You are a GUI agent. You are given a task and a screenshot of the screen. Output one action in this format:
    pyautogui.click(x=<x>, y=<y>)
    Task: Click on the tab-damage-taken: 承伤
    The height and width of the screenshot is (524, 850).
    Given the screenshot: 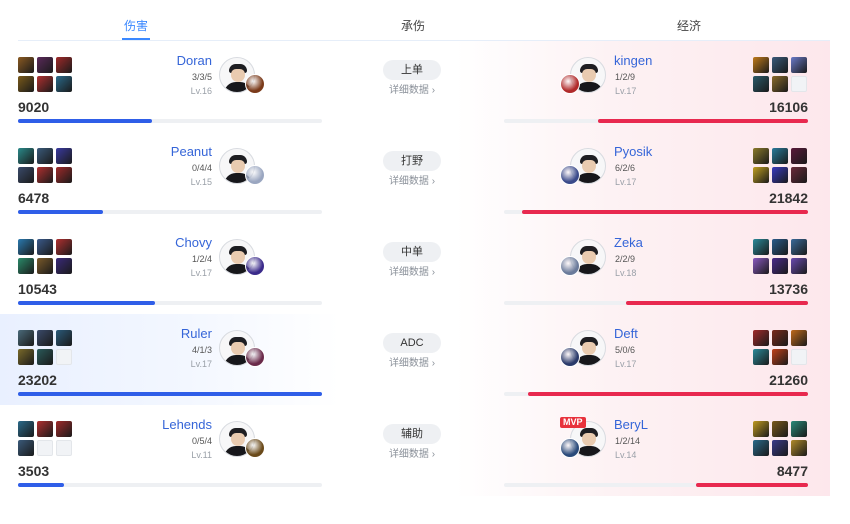 What is the action you would take?
    pyautogui.click(x=413, y=25)
    